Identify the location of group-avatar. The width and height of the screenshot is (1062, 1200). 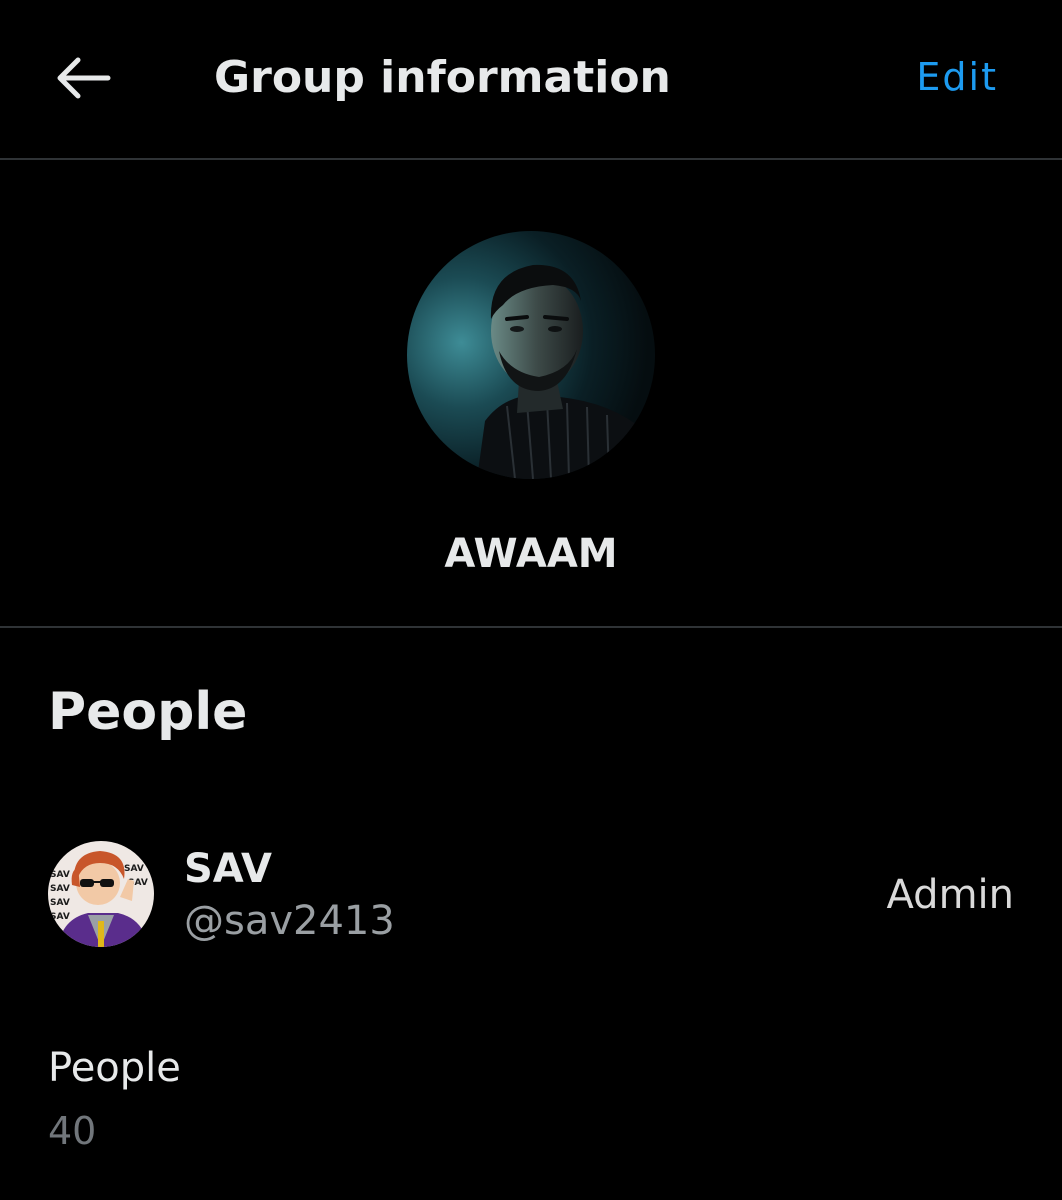
(531, 355).